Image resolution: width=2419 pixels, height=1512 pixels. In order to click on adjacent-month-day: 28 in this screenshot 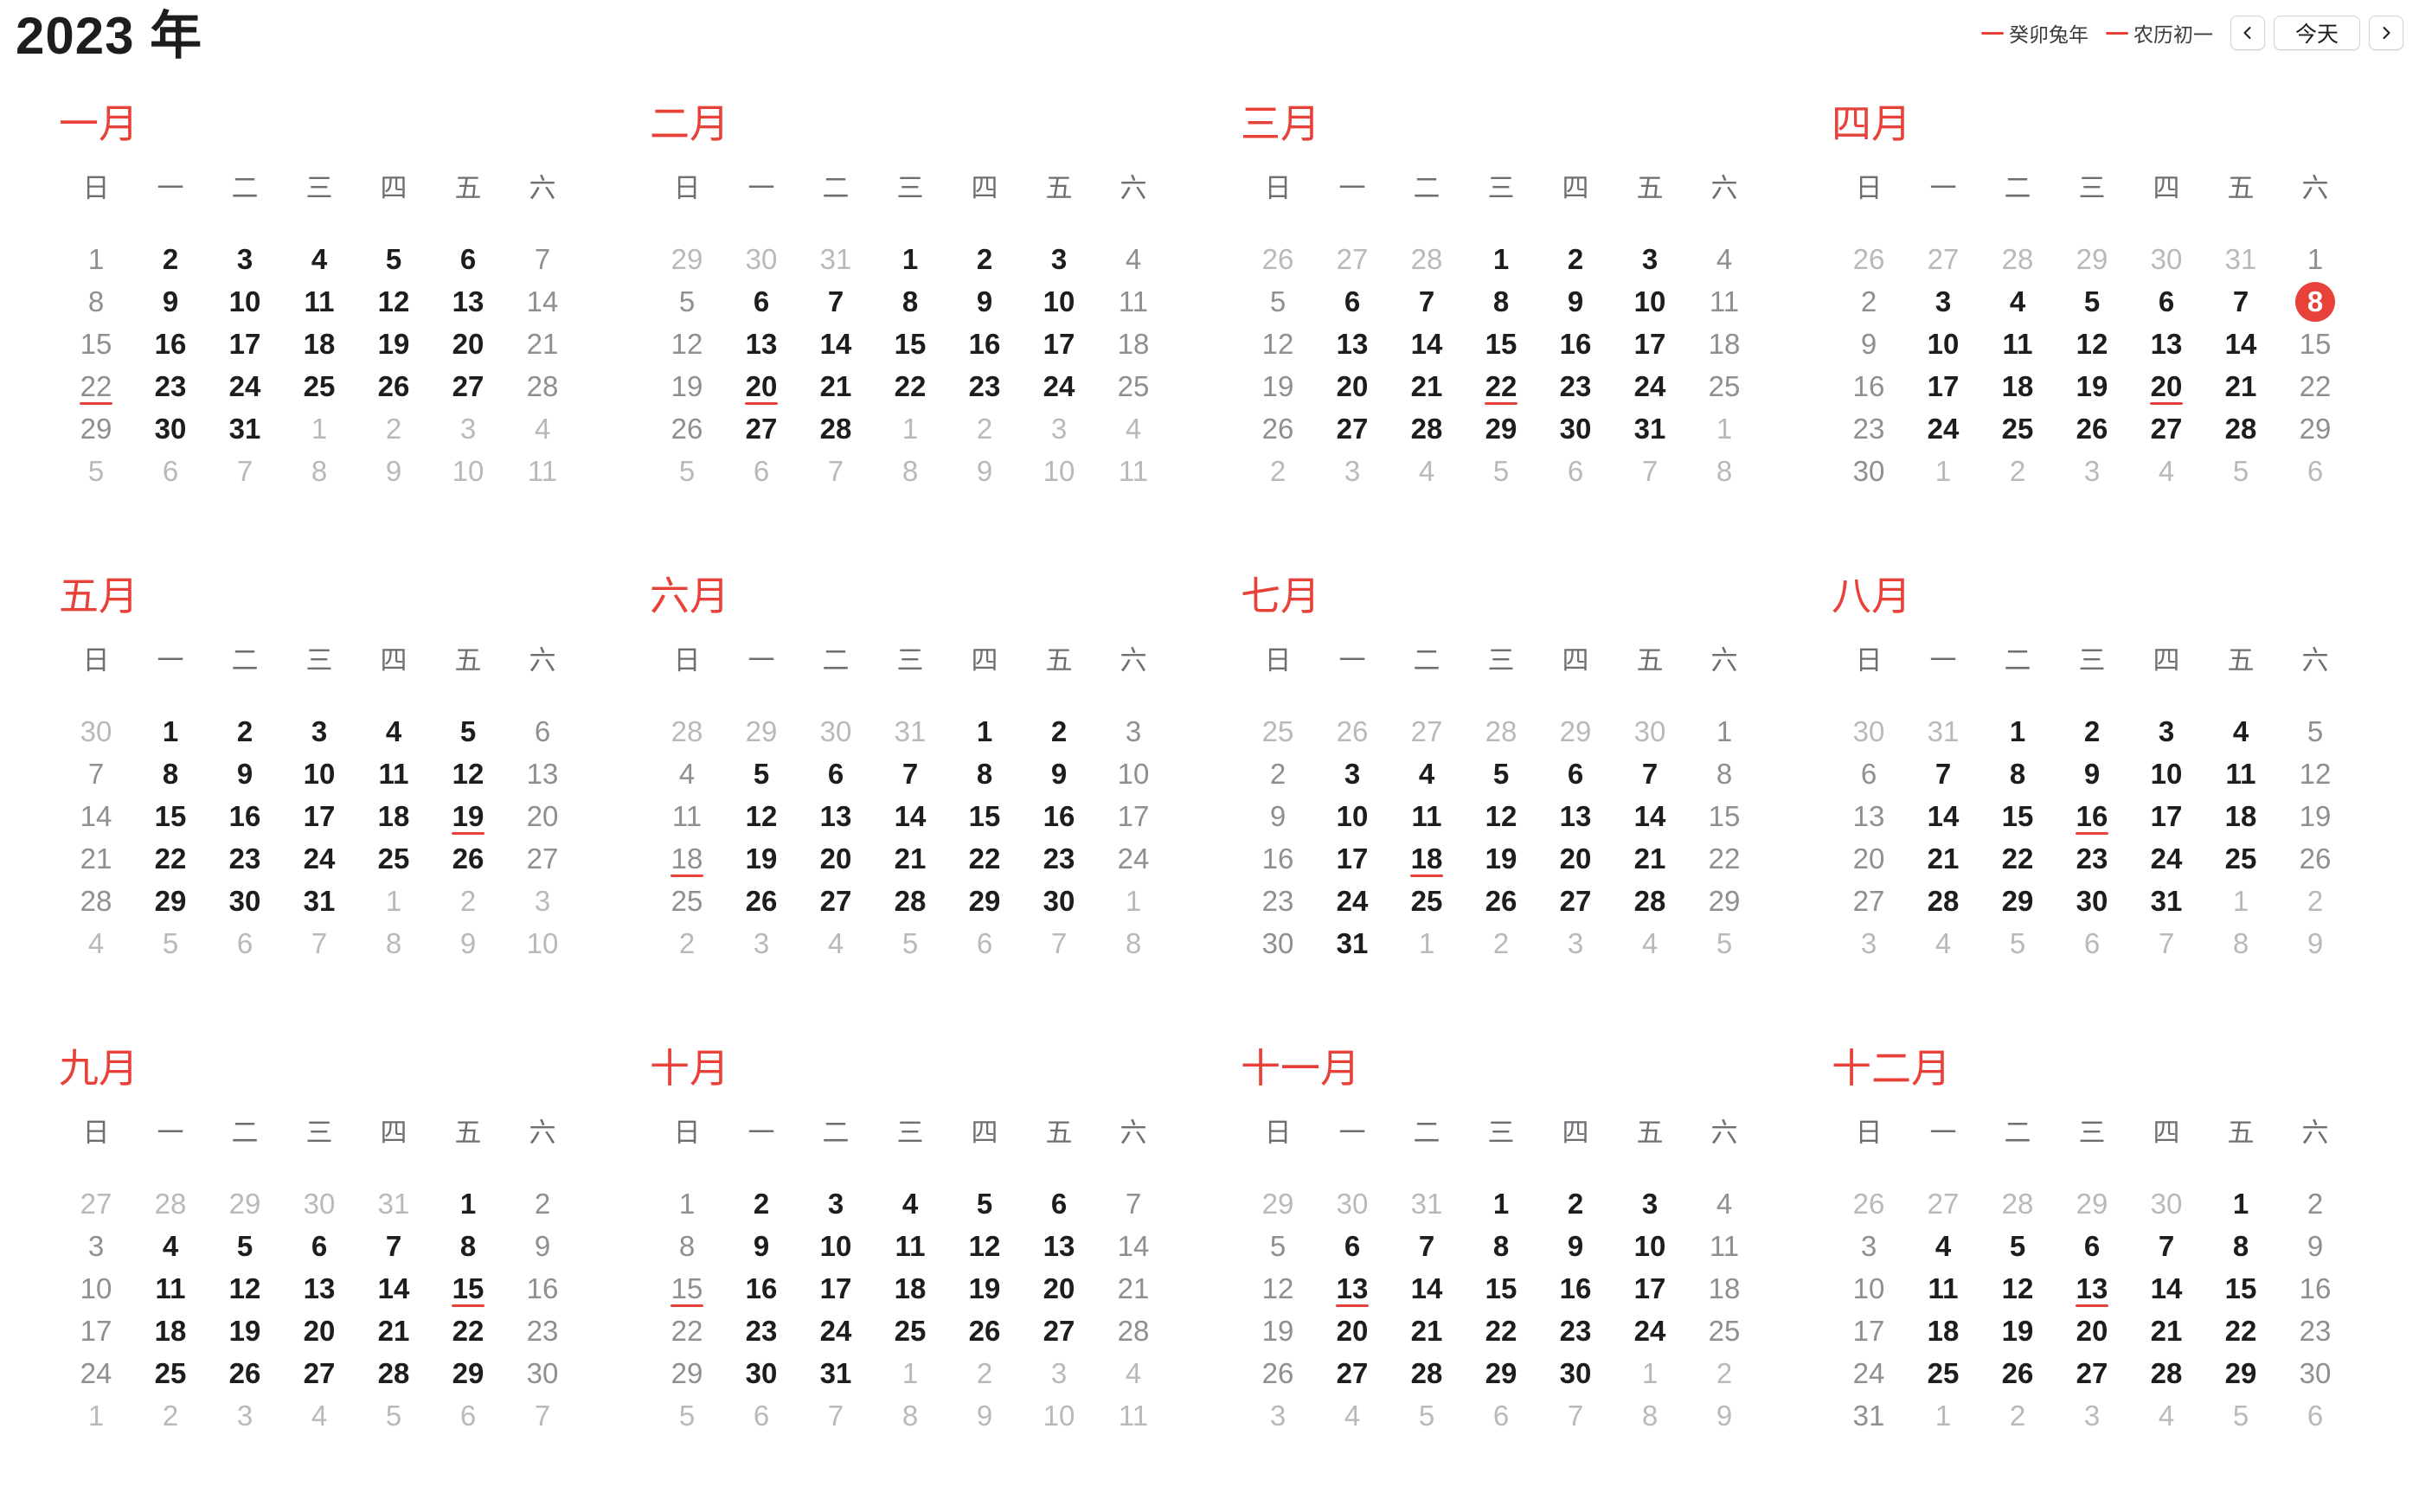, I will do `click(687, 731)`.